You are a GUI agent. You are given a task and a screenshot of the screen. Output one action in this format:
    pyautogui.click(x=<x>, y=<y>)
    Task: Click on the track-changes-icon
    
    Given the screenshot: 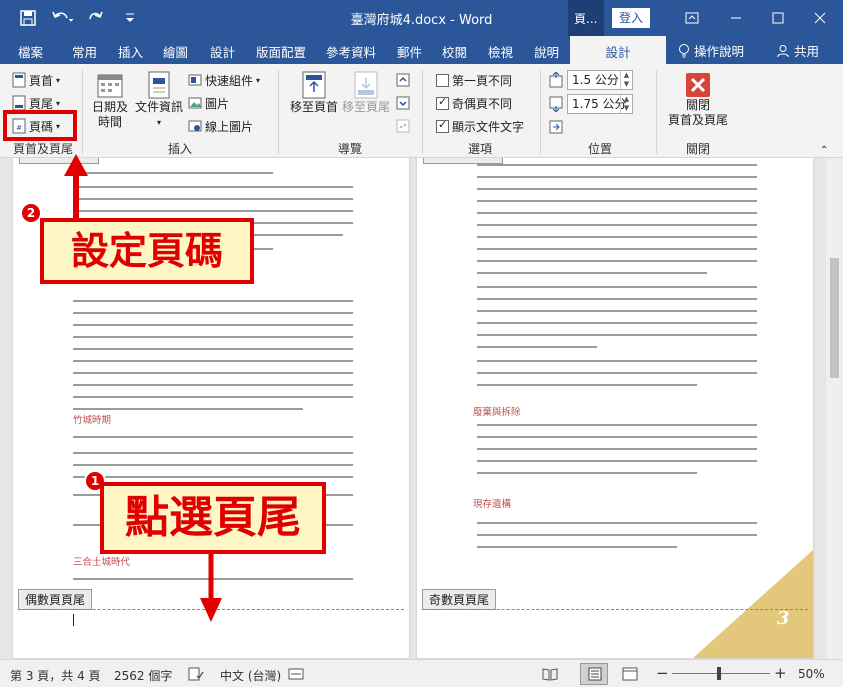 What is the action you would take?
    pyautogui.click(x=296, y=675)
    